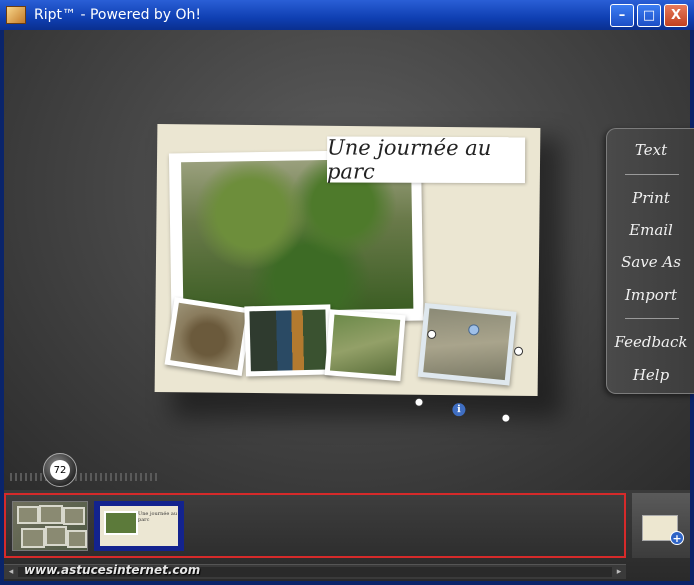 Image resolution: width=694 pixels, height=585 pixels. Describe the element at coordinates (650, 375) in the screenshot. I see `menu-help: Help` at that location.